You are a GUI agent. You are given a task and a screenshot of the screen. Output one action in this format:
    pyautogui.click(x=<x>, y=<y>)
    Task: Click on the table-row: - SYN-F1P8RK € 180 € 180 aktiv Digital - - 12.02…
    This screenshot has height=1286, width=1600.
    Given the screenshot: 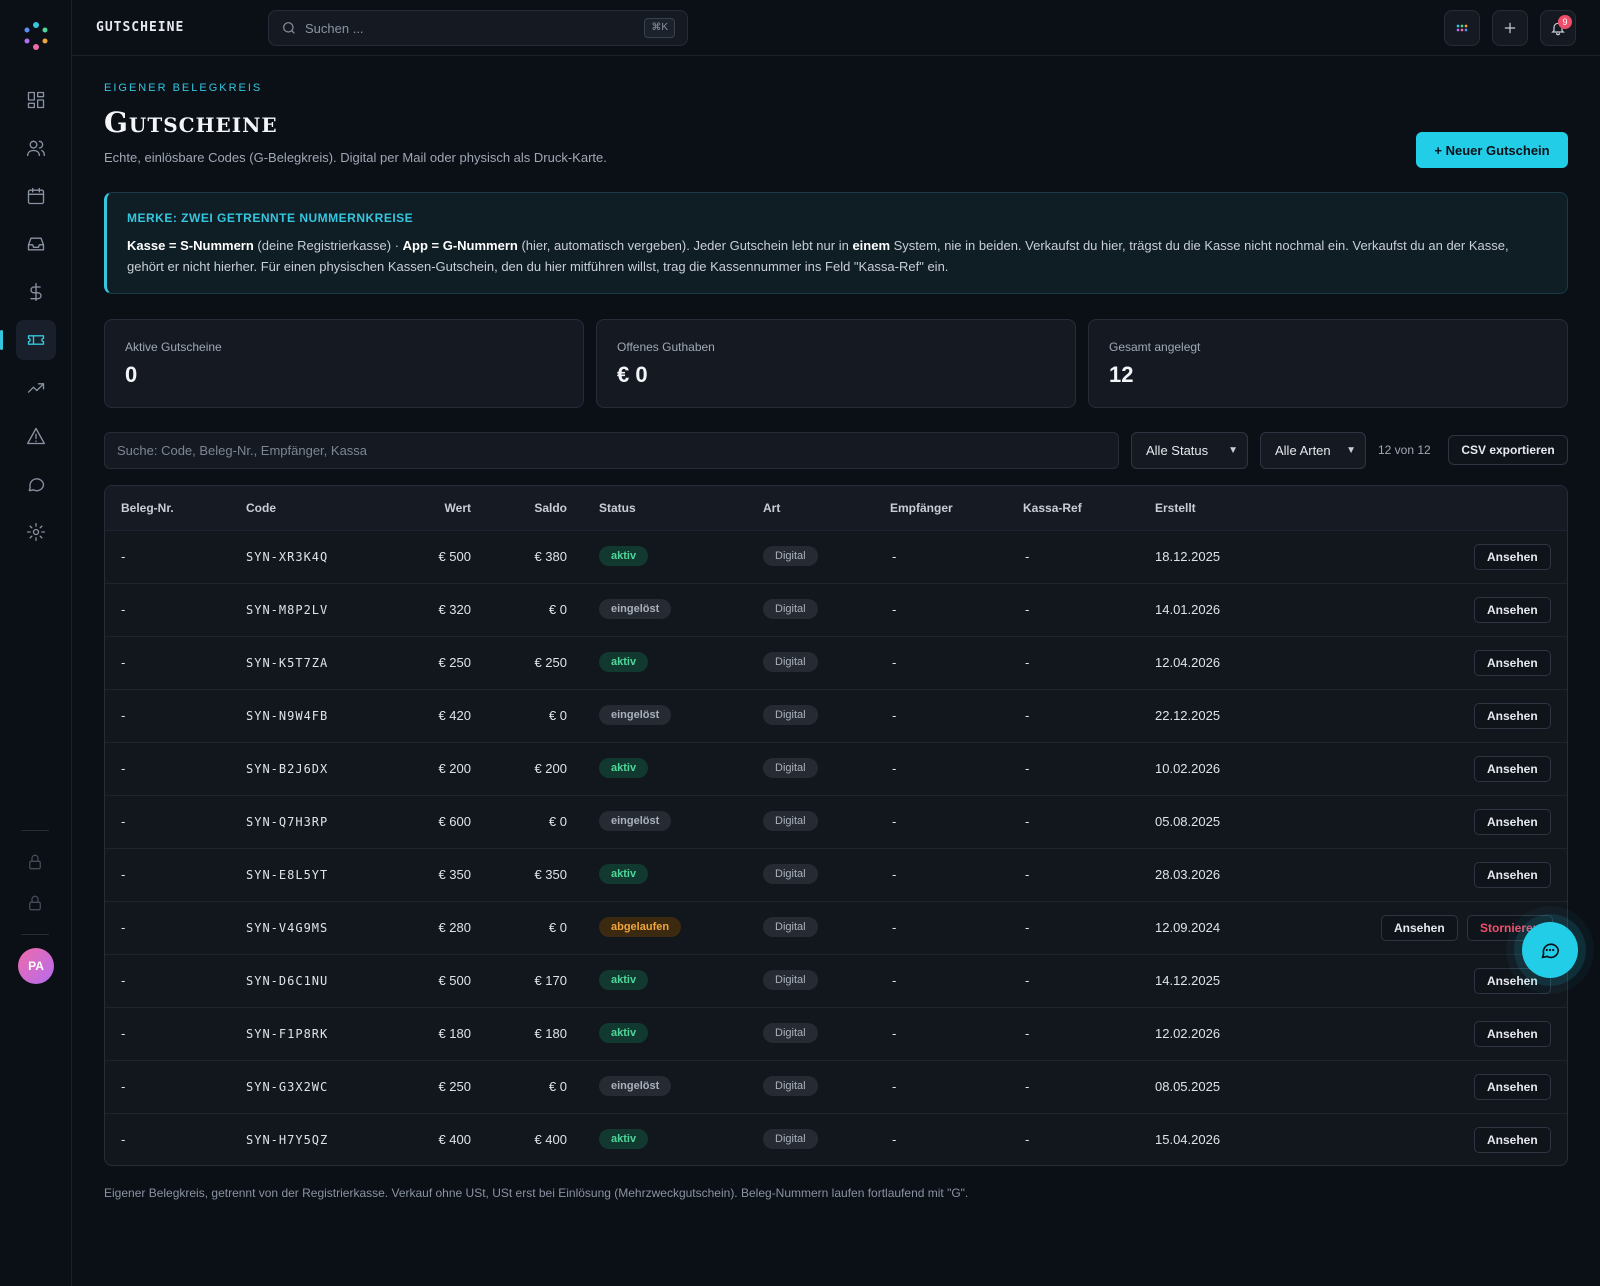 What is the action you would take?
    pyautogui.click(x=836, y=1033)
    